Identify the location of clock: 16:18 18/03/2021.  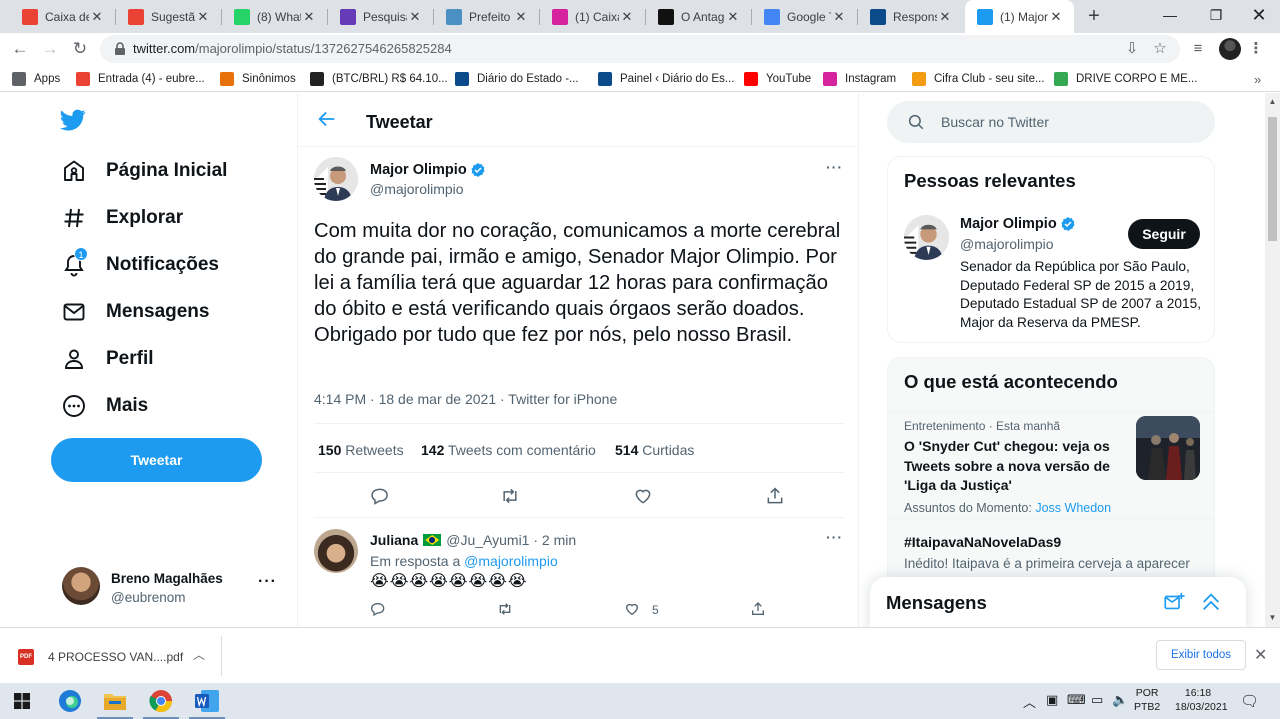
(1201, 700).